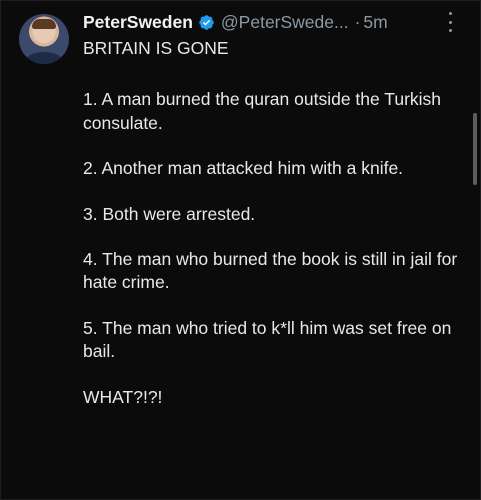 The width and height of the screenshot is (481, 500). I want to click on avatar, so click(44, 39).